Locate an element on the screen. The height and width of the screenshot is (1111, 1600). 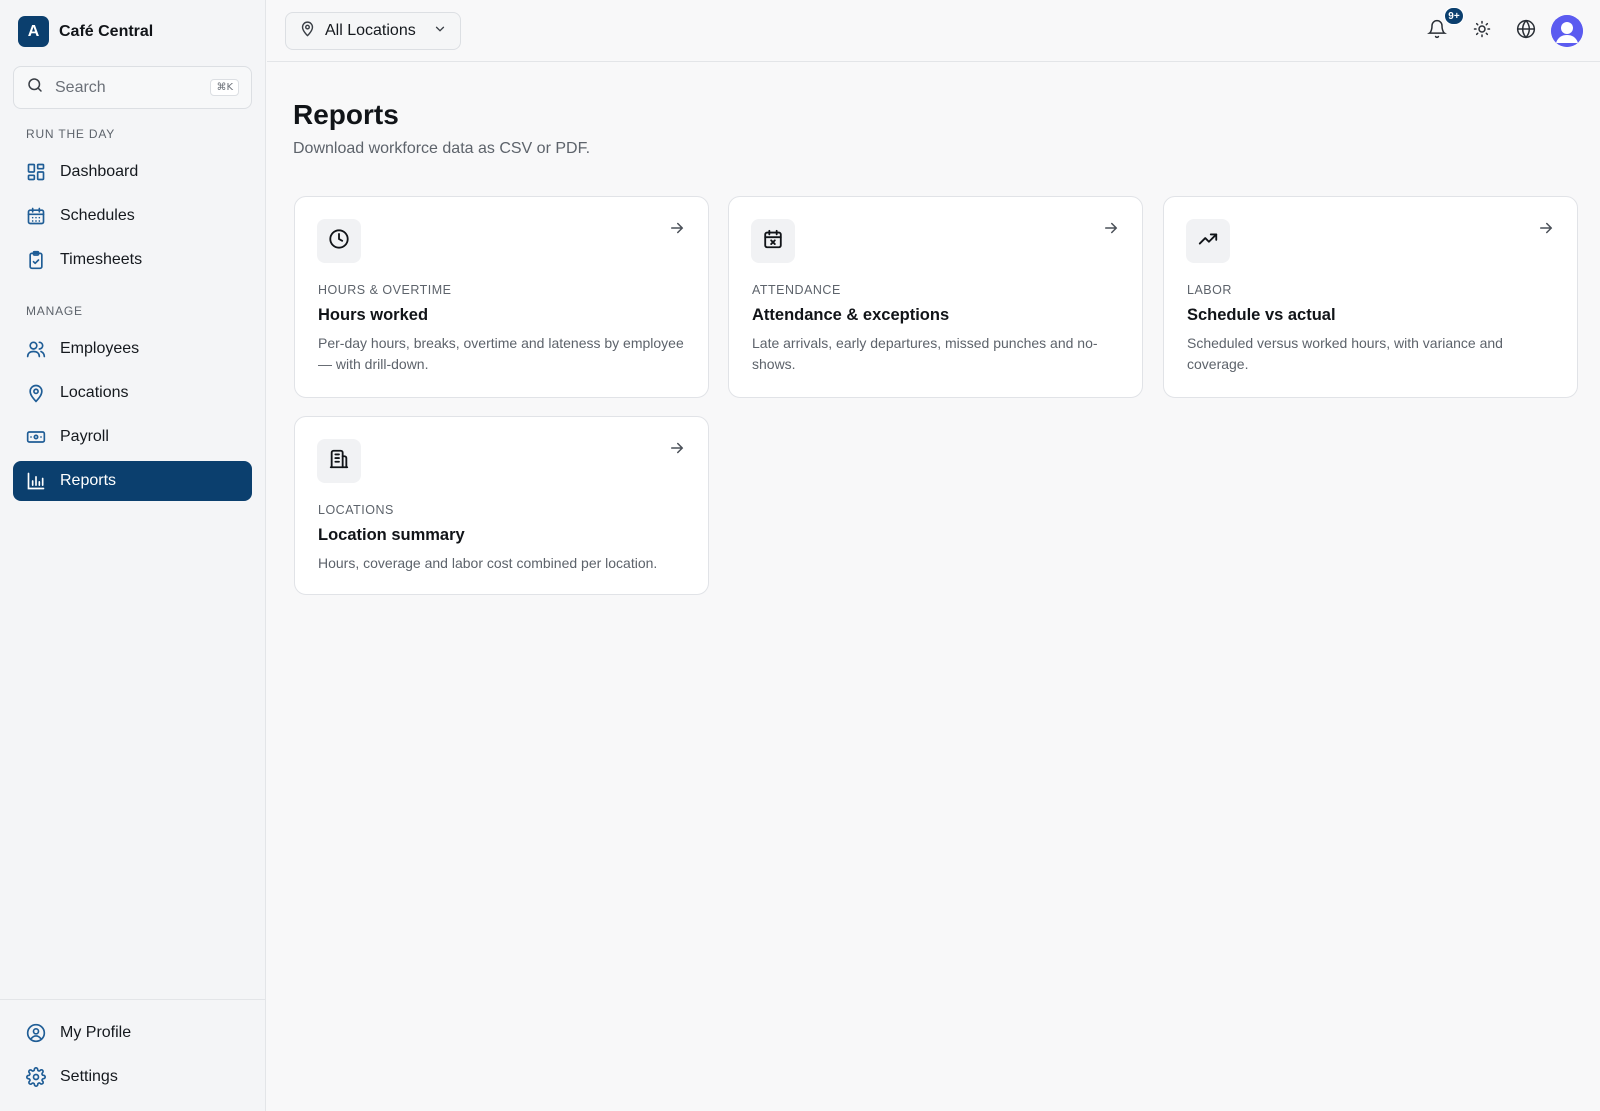
sidebar-item-locations: Locations is located at coordinates (132, 393).